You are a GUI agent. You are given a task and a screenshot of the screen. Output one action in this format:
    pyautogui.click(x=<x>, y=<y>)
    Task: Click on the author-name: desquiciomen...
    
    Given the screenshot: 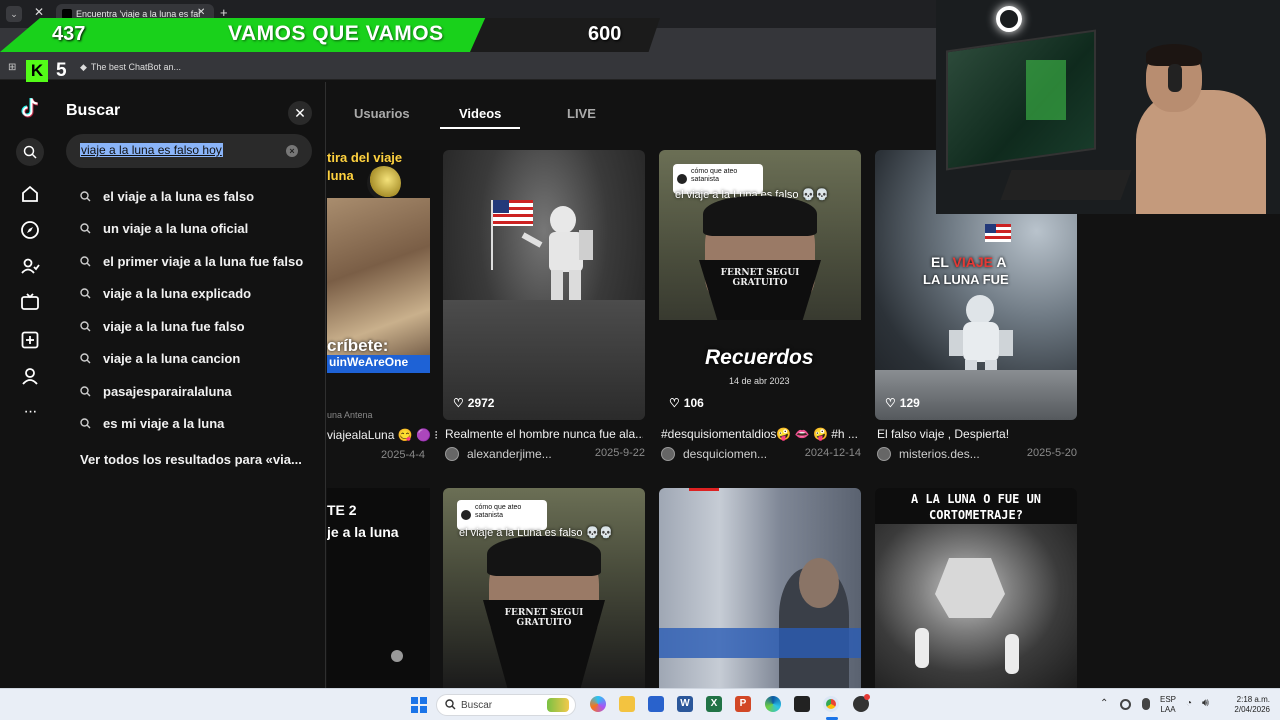 What is the action you would take?
    pyautogui.click(x=725, y=454)
    